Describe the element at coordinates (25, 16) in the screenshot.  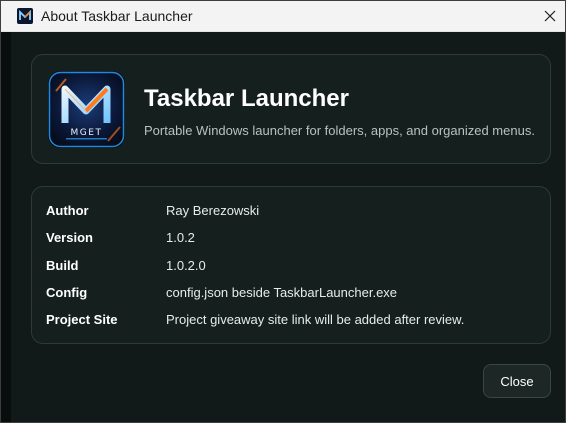
I see `app-logo-icon` at that location.